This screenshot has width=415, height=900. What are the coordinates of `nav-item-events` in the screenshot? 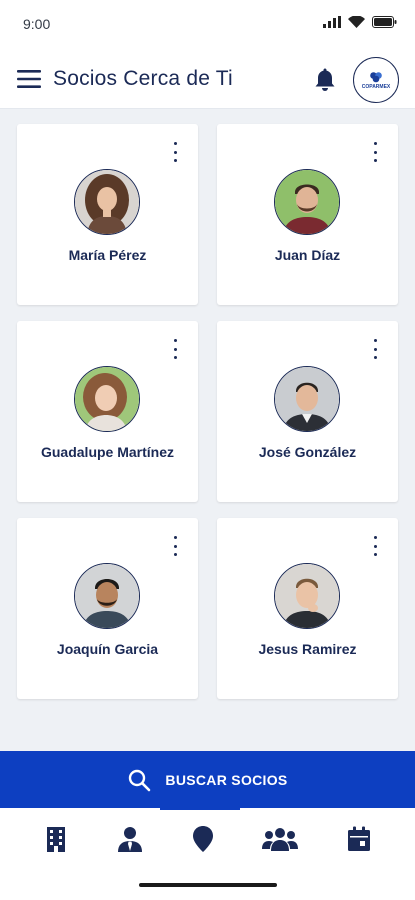 It's located at (359, 839).